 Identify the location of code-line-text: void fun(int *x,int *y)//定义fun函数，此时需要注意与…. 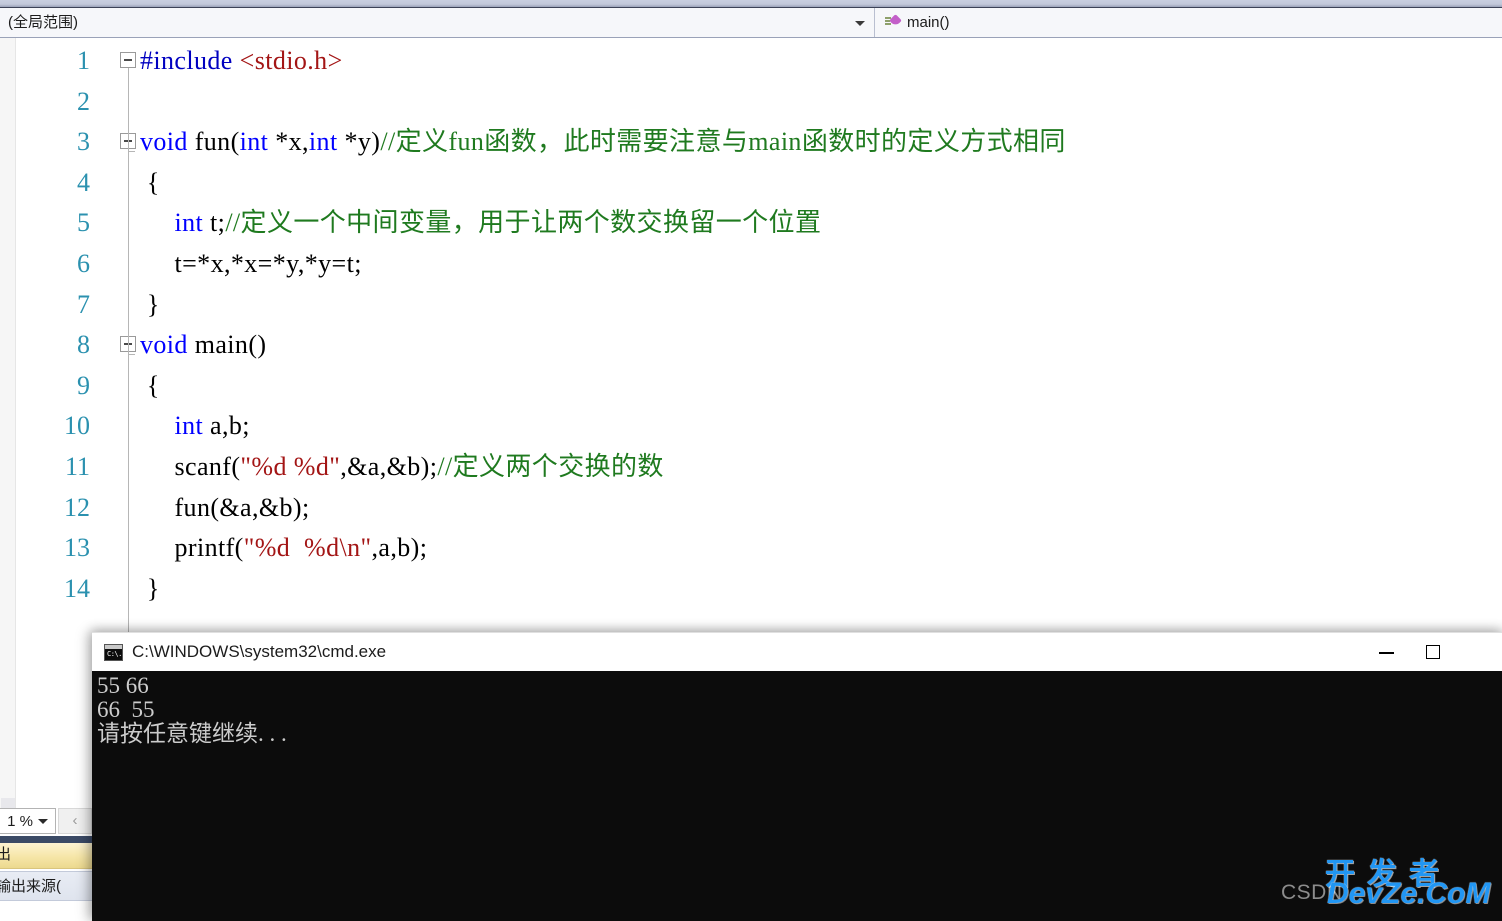
(603, 142).